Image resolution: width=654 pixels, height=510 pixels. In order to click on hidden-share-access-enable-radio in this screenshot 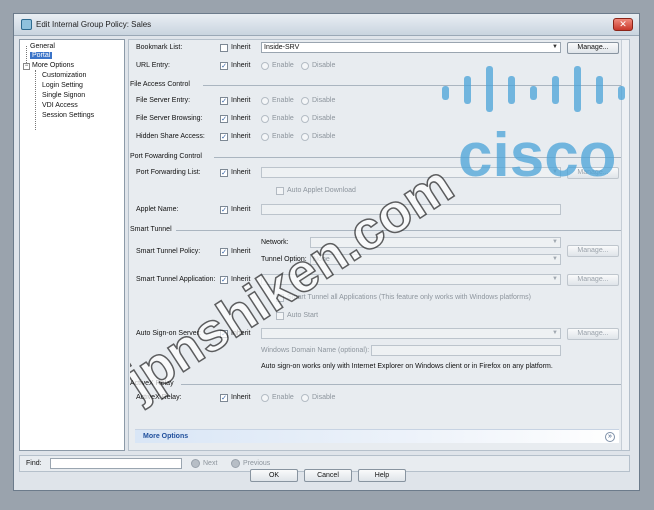, I will do `click(265, 137)`.